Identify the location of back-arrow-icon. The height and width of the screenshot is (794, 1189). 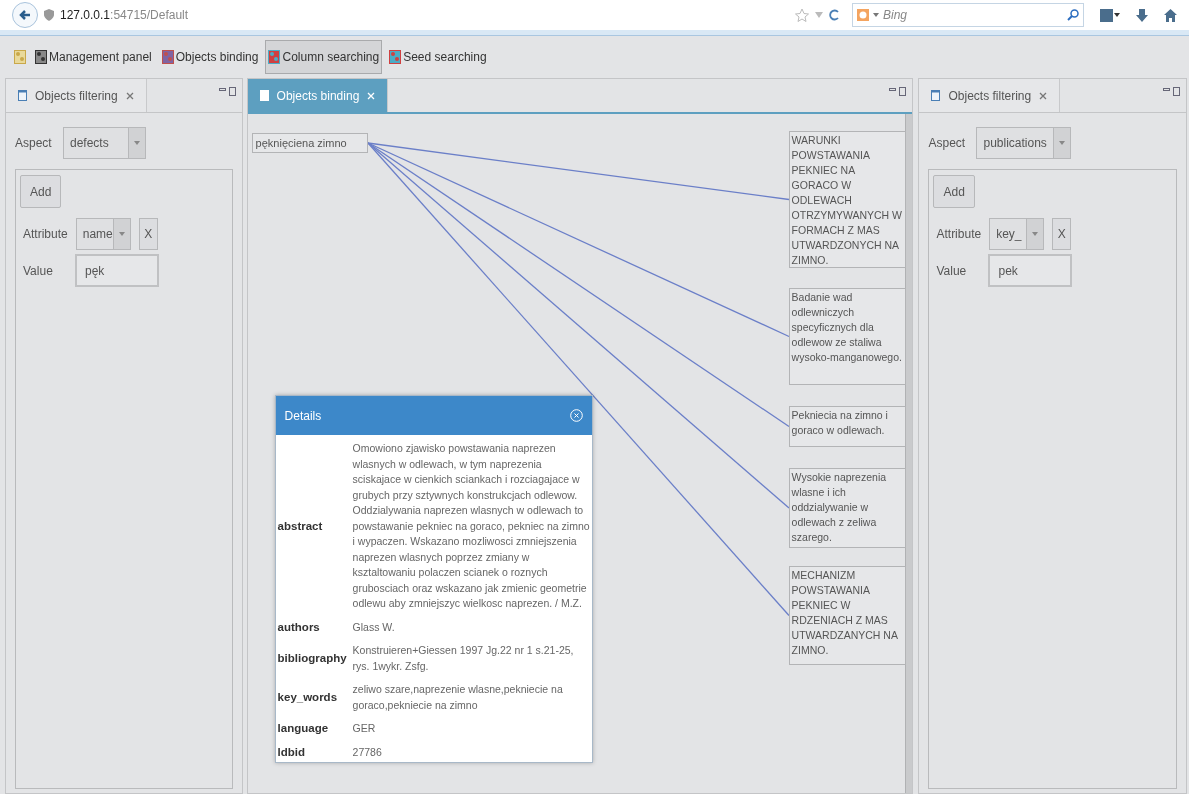
(25, 15).